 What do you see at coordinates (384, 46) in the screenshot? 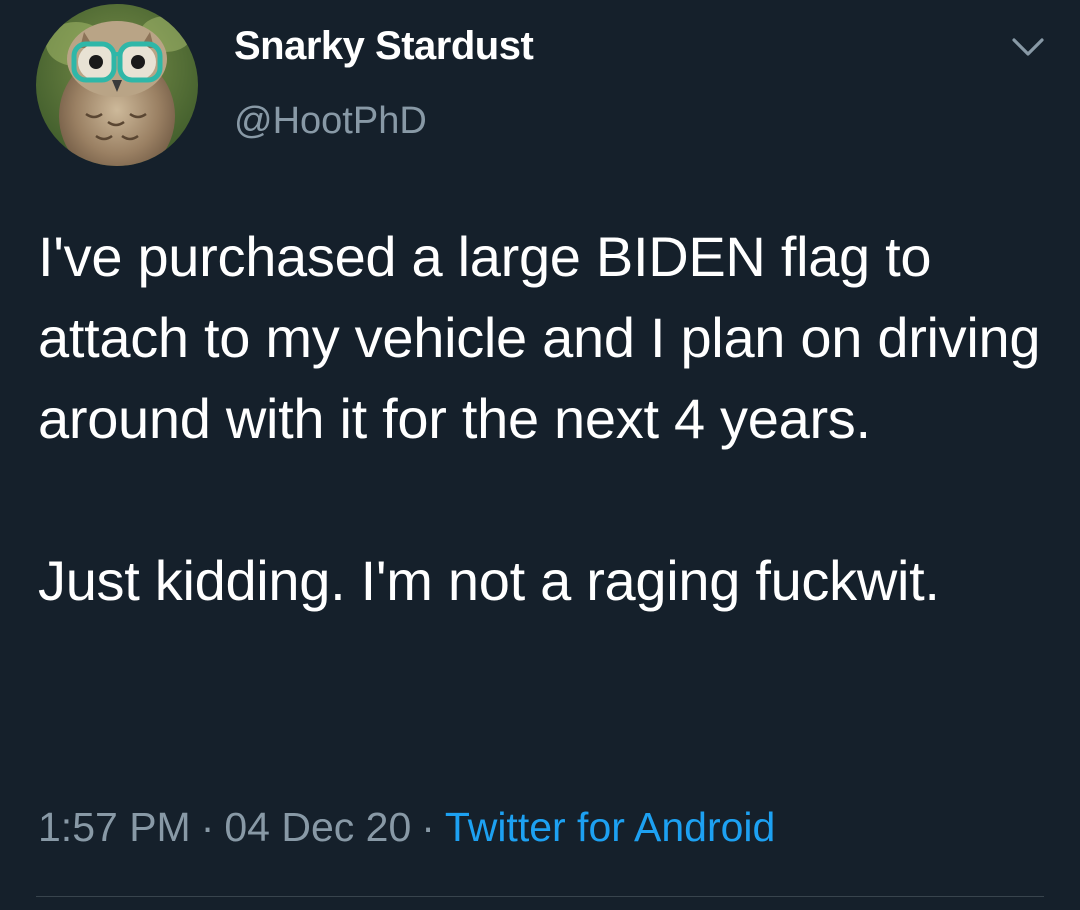
I see `display-name: Snarky Stardust` at bounding box center [384, 46].